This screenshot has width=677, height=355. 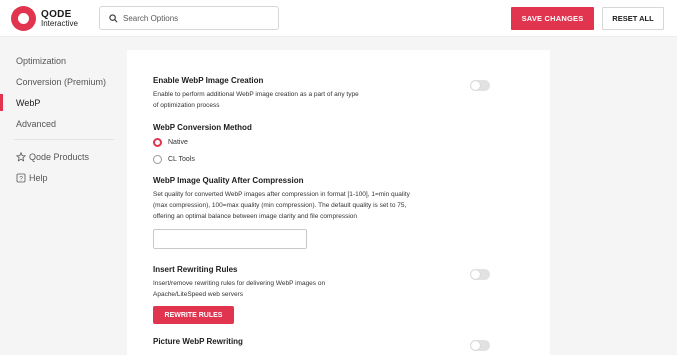 I want to click on sidebar-divider, so click(x=64, y=137).